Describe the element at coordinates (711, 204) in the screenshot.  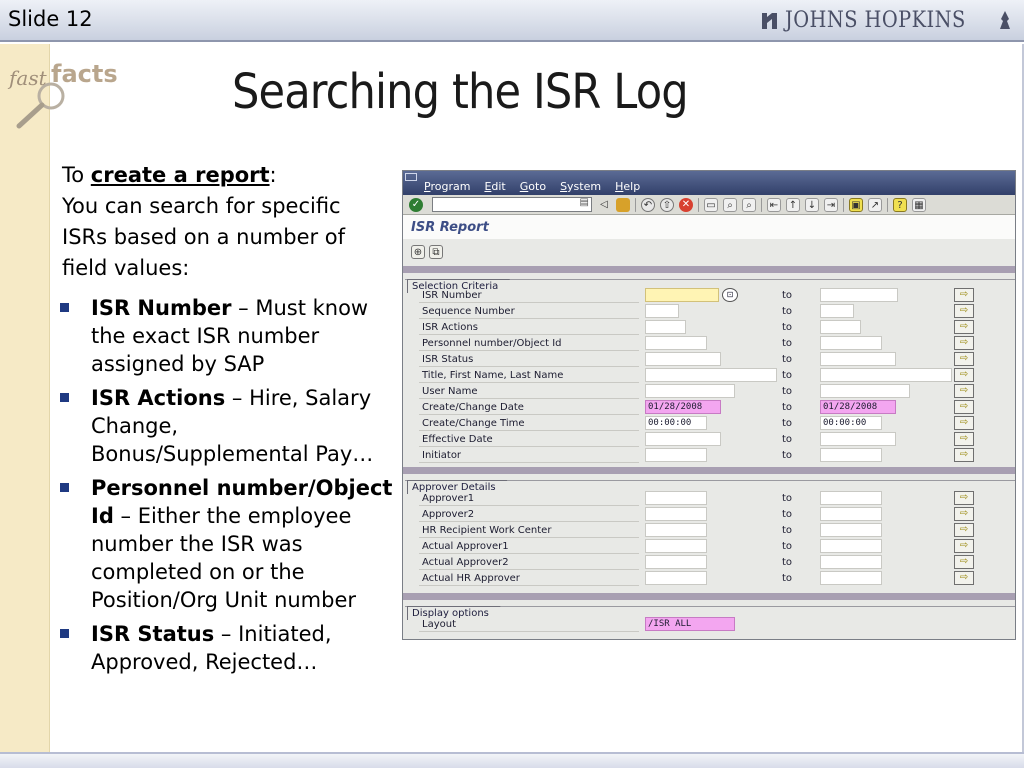
I see `print-icon: ▭` at that location.